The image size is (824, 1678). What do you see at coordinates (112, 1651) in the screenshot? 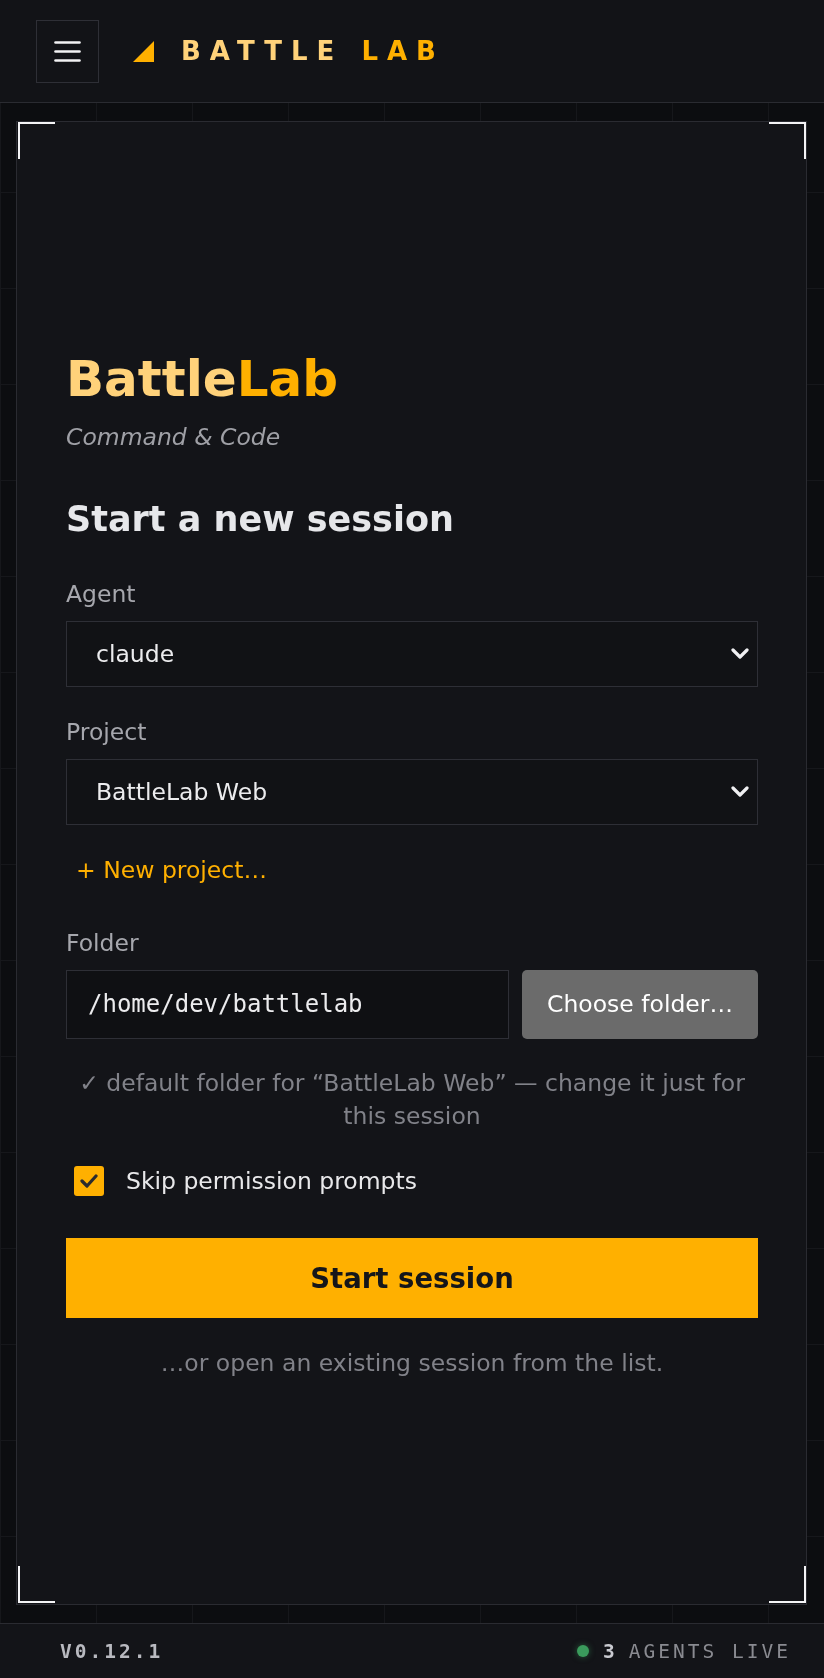
I see `version-label: V0.12.1` at bounding box center [112, 1651].